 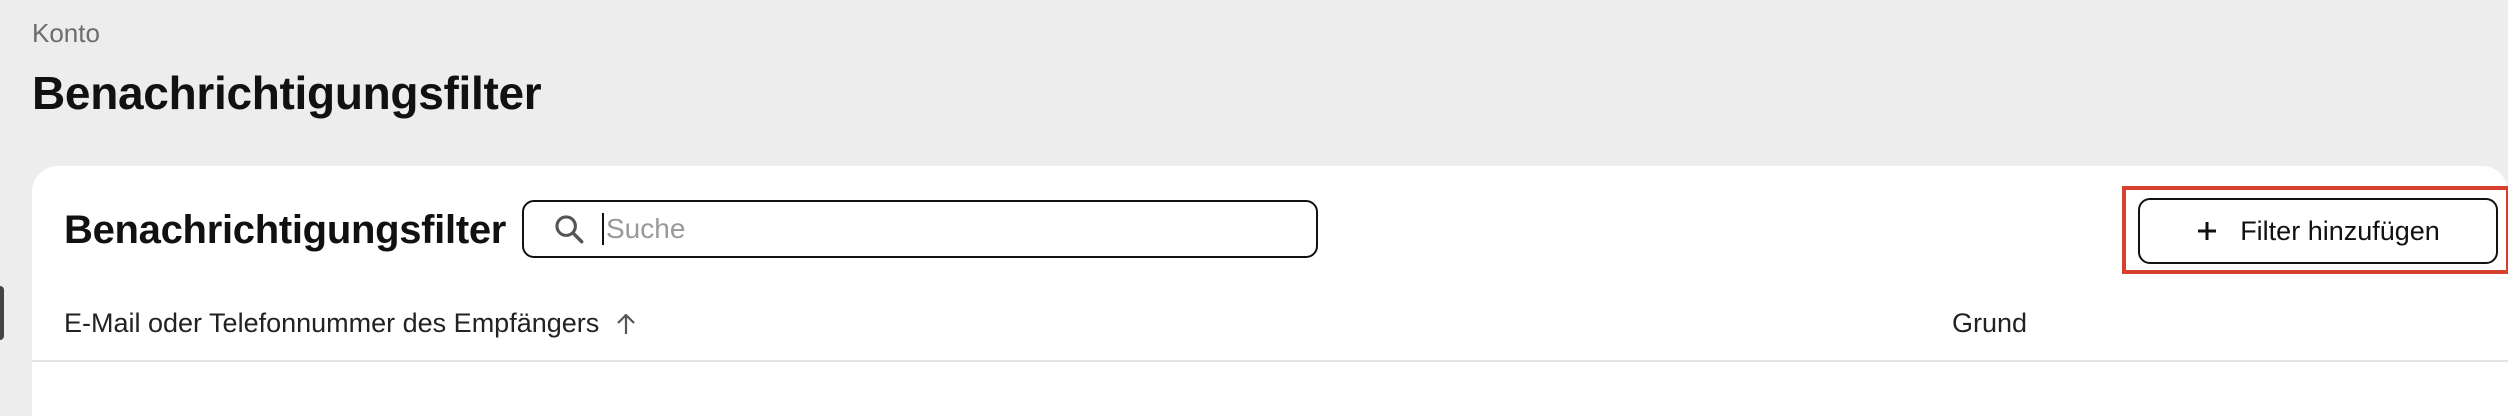 What do you see at coordinates (332, 323) in the screenshot?
I see `column-header-recipient-label: E-Mail oder Telefonnummer des Empfängers` at bounding box center [332, 323].